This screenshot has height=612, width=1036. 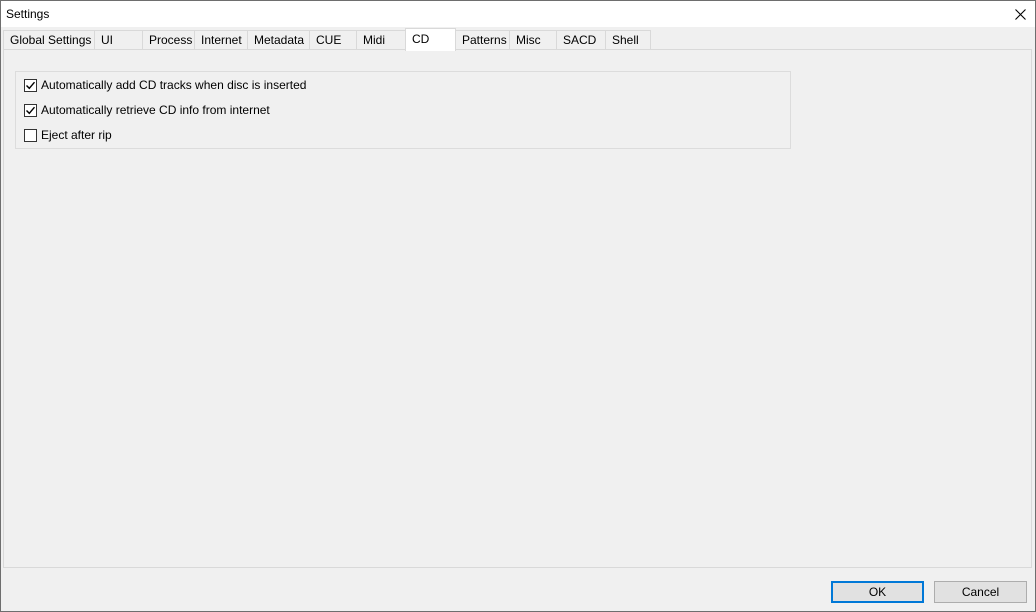 I want to click on cancel-button: Cancel, so click(x=980, y=592).